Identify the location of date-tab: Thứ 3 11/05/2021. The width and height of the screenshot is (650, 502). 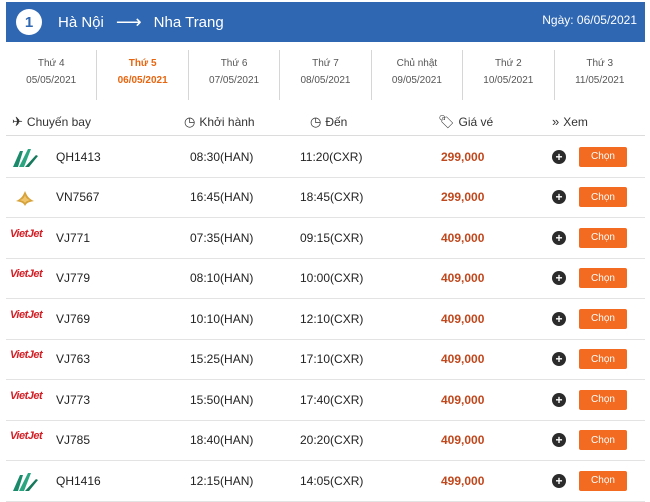
(600, 75).